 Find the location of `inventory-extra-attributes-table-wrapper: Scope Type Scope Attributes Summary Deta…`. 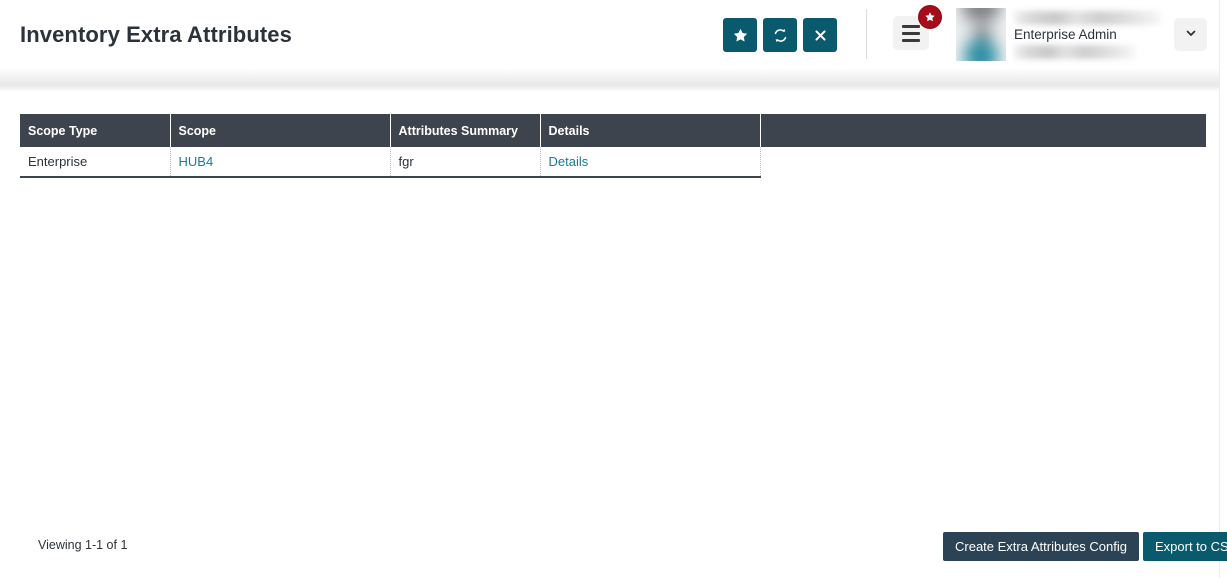

inventory-extra-attributes-table-wrapper: Scope Type Scope Attributes Summary Deta… is located at coordinates (613, 146).